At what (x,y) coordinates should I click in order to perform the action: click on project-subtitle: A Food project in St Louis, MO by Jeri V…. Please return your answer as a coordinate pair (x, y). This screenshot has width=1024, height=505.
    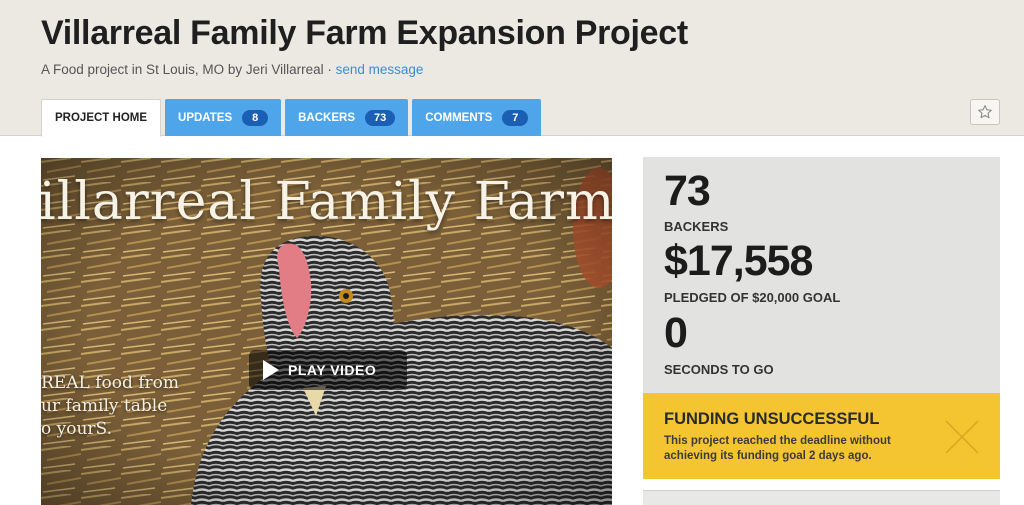
    Looking at the image, I should click on (232, 69).